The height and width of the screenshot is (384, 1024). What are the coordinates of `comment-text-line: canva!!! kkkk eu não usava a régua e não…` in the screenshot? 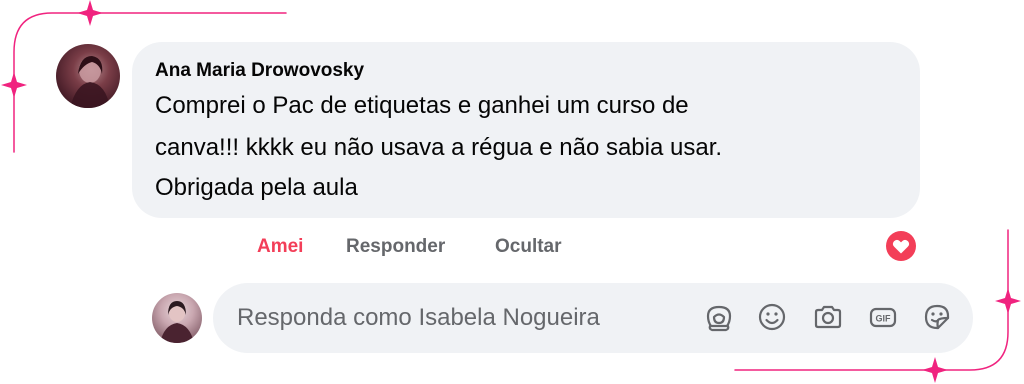 It's located at (439, 147).